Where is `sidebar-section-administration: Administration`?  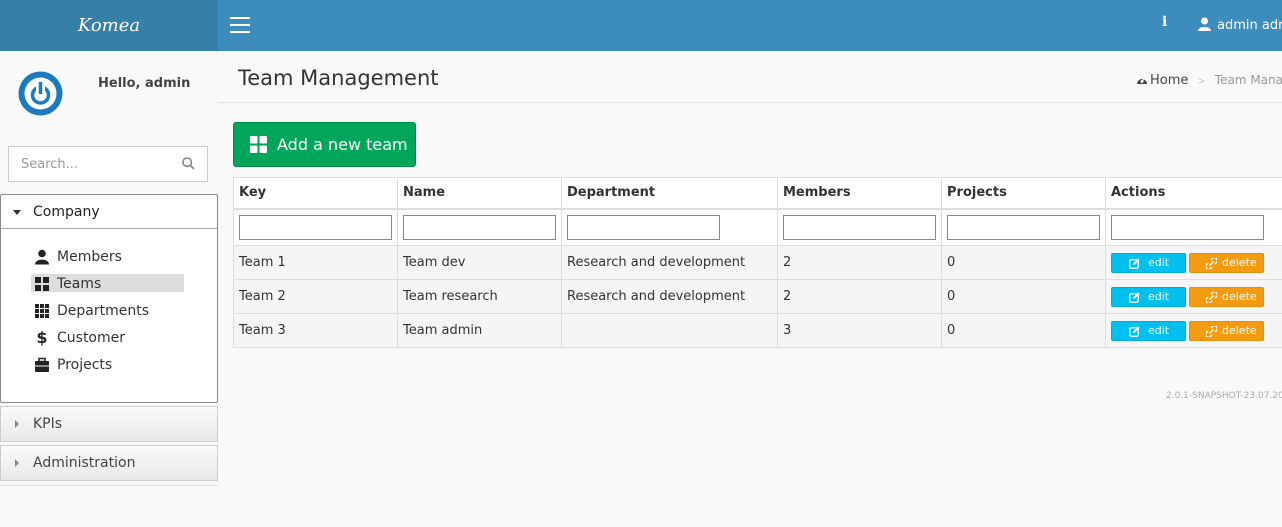
sidebar-section-administration: Administration is located at coordinates (109, 463).